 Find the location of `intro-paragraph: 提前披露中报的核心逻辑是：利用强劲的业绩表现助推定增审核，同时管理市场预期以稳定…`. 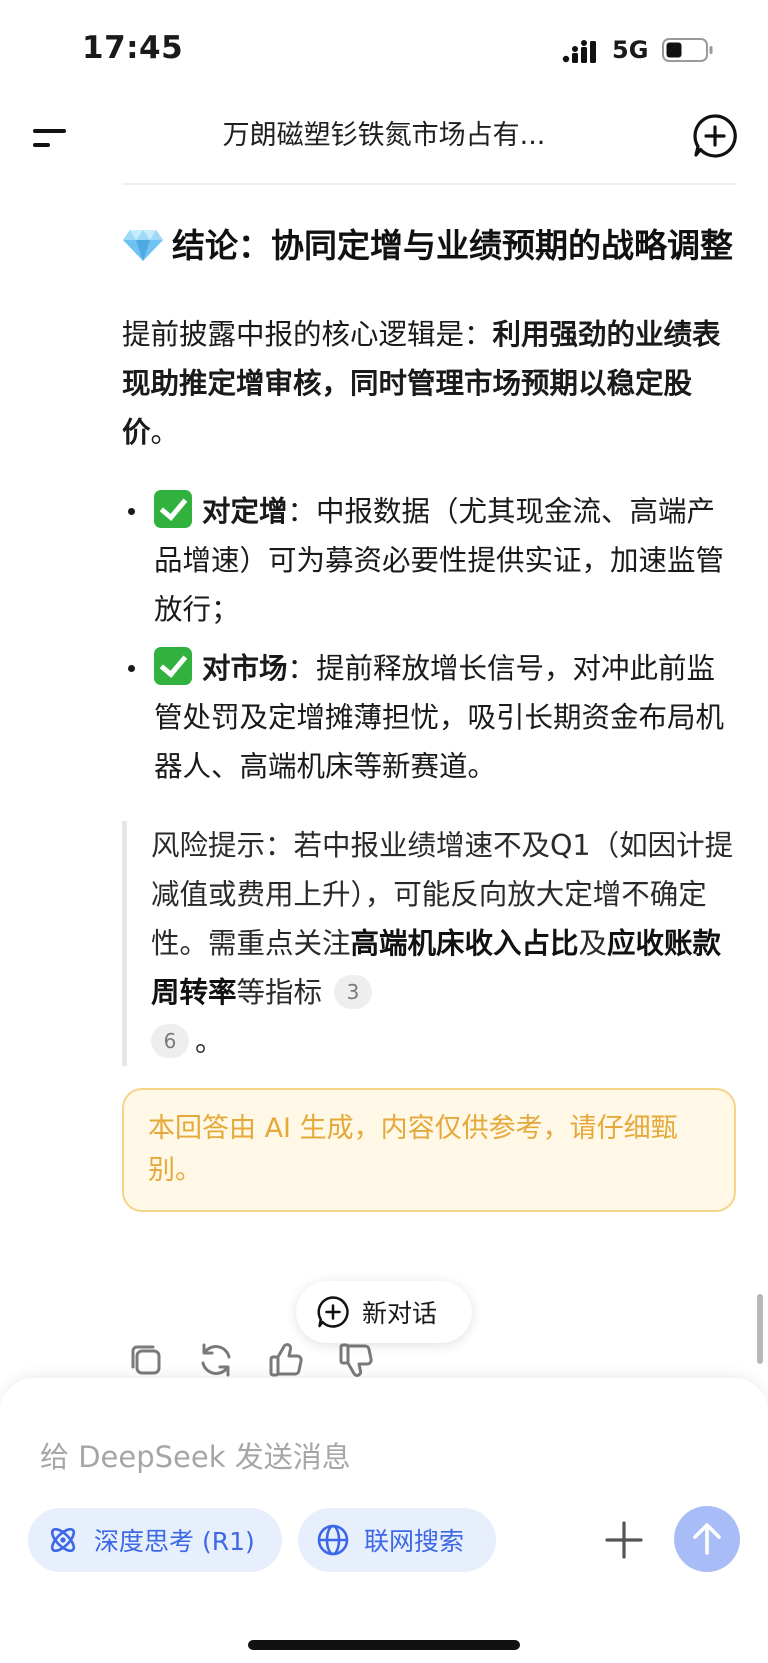

intro-paragraph: 提前披露中报的核心逻辑是：利用强劲的业绩表现助推定增审核，同时管理市场预期以稳定… is located at coordinates (429, 383).